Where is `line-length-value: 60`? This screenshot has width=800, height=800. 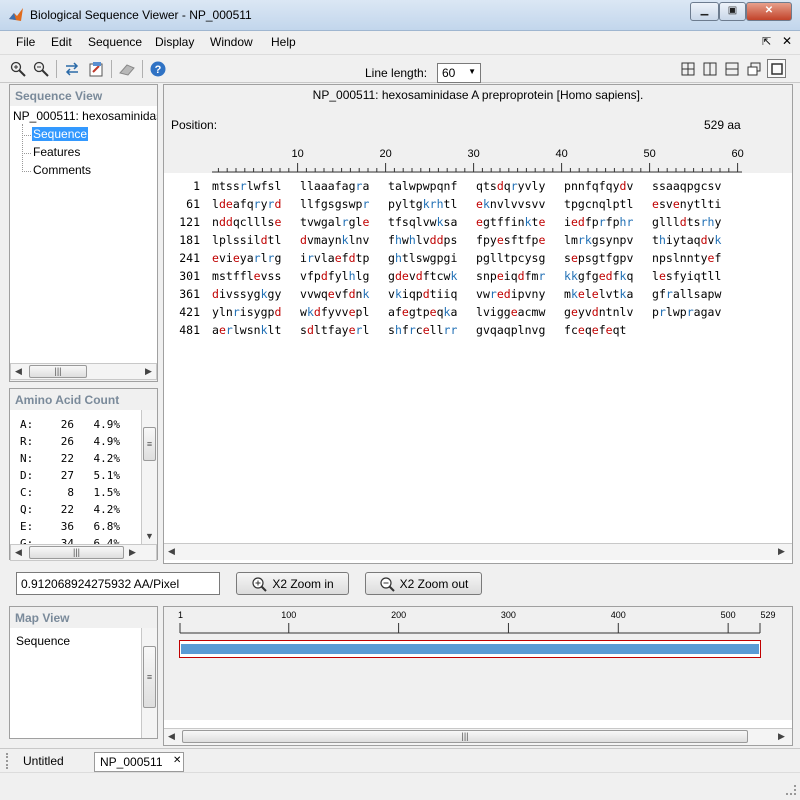 line-length-value: 60 is located at coordinates (449, 73).